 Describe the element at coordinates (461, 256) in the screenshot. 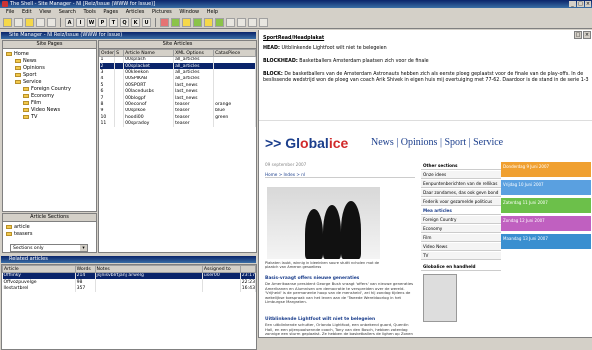

I see `more-section-link: TV` at that location.